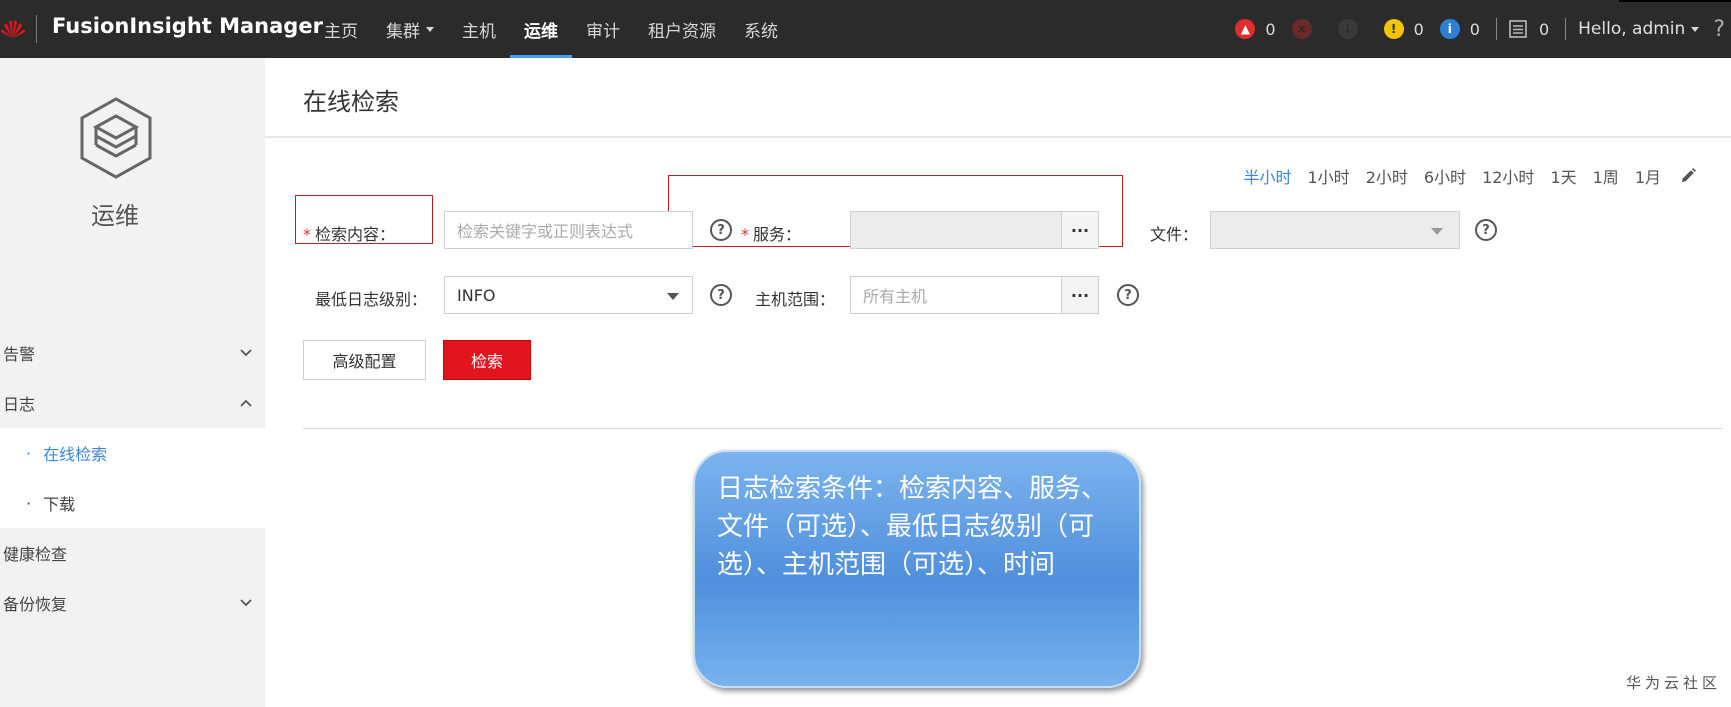 The width and height of the screenshot is (1731, 707). Describe the element at coordinates (1508, 176) in the screenshot. I see `time-range-12h: 12小时` at that location.